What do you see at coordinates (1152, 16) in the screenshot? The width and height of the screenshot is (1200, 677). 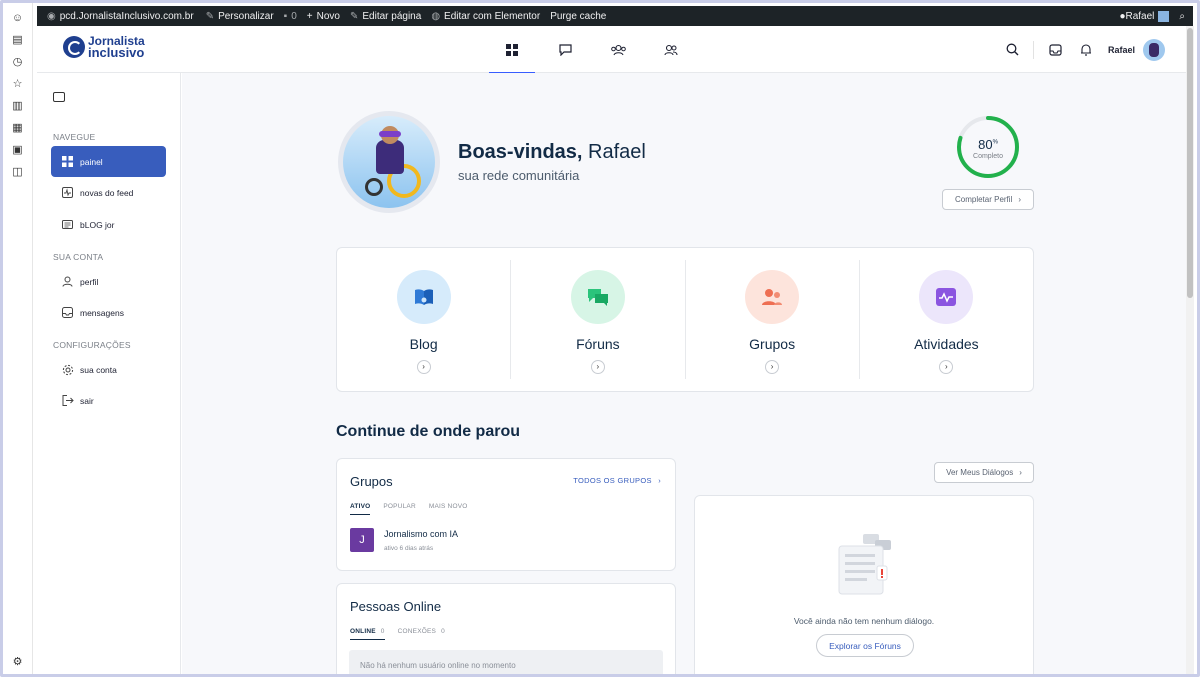 I see `admin-account: ● Rafael ⌕` at bounding box center [1152, 16].